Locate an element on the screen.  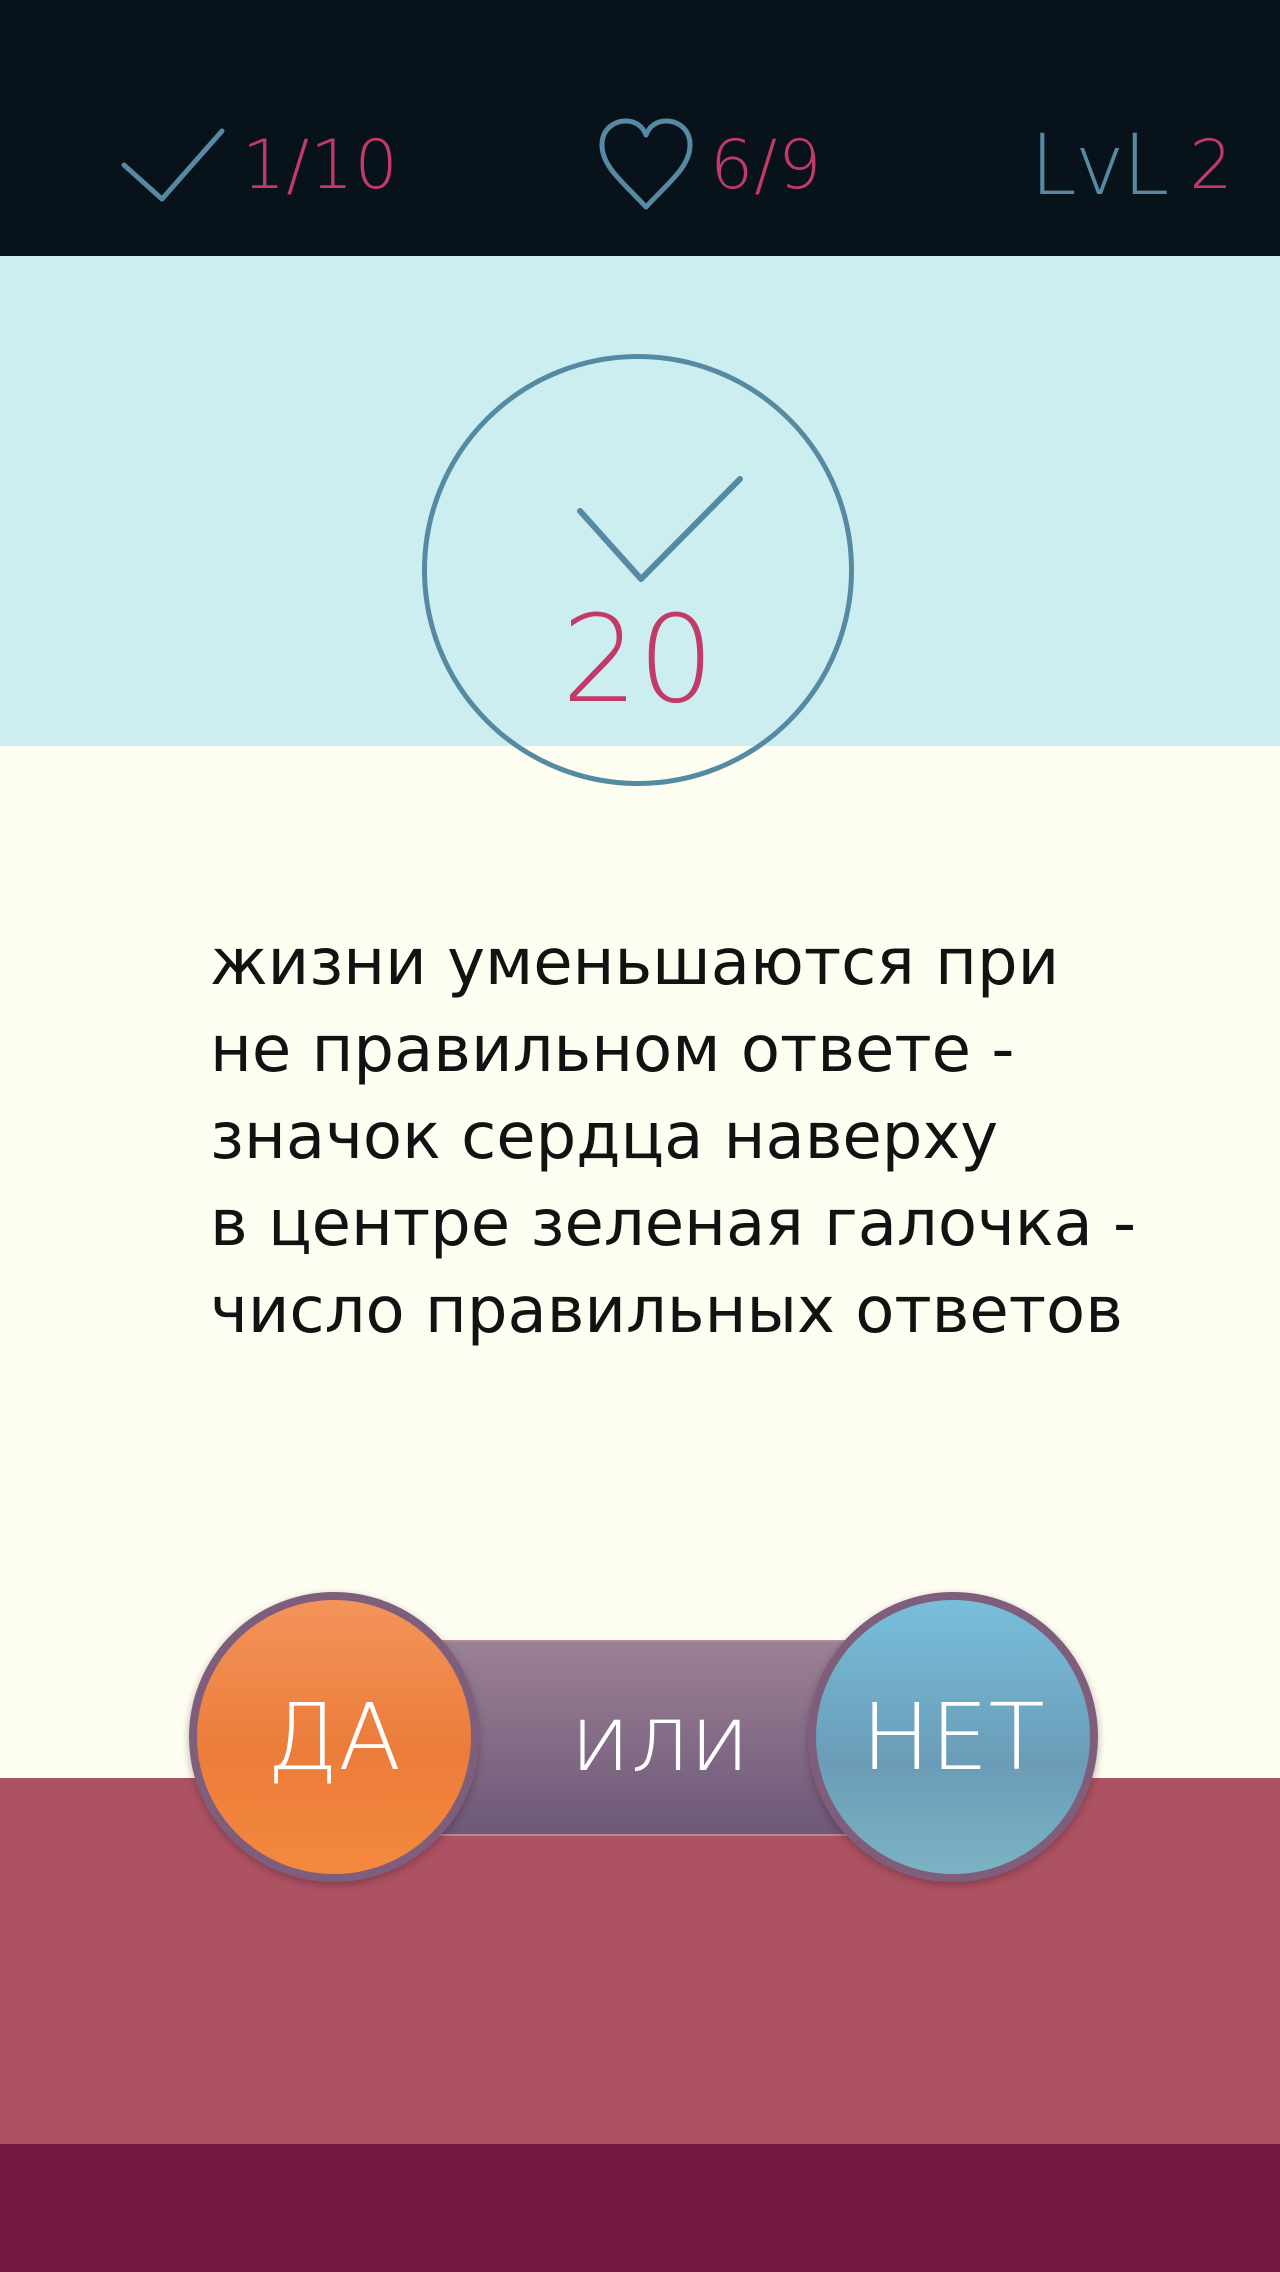
footer-band is located at coordinates (640, 2208).